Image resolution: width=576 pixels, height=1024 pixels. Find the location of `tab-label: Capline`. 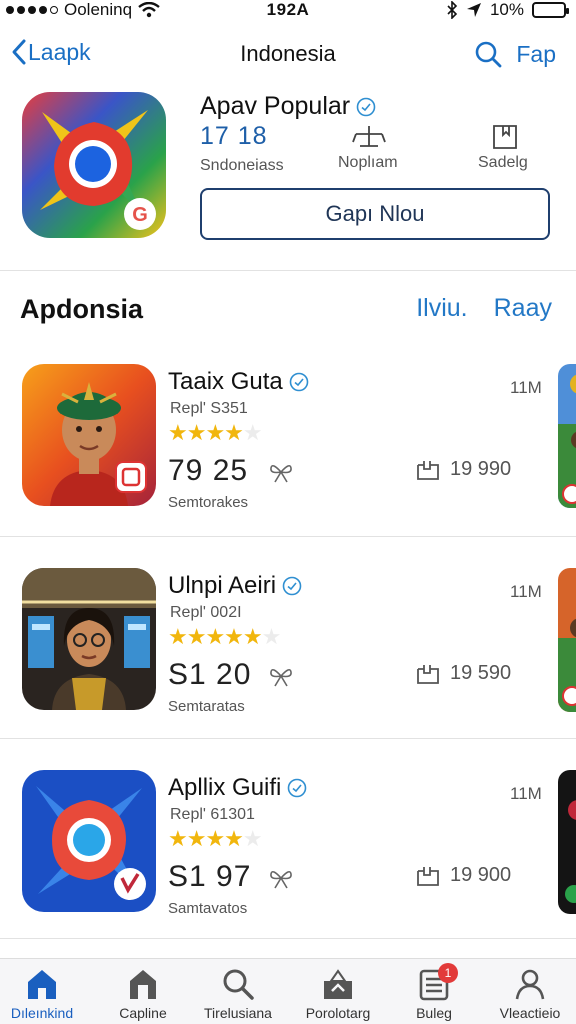

tab-label: Capline is located at coordinates (143, 1013).